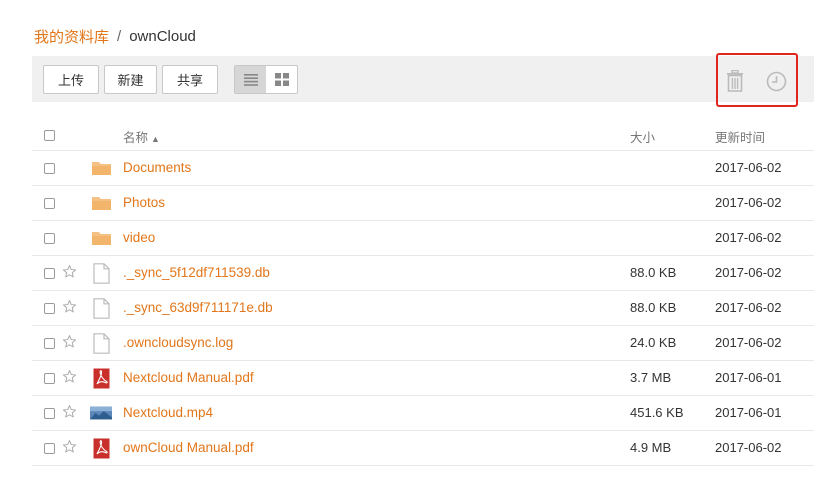  I want to click on video-thumbnail-icon, so click(101, 413).